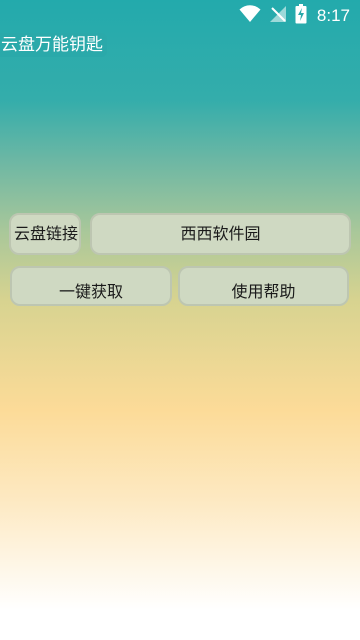 This screenshot has height=640, width=360. What do you see at coordinates (278, 16) in the screenshot?
I see `signal-off-icon` at bounding box center [278, 16].